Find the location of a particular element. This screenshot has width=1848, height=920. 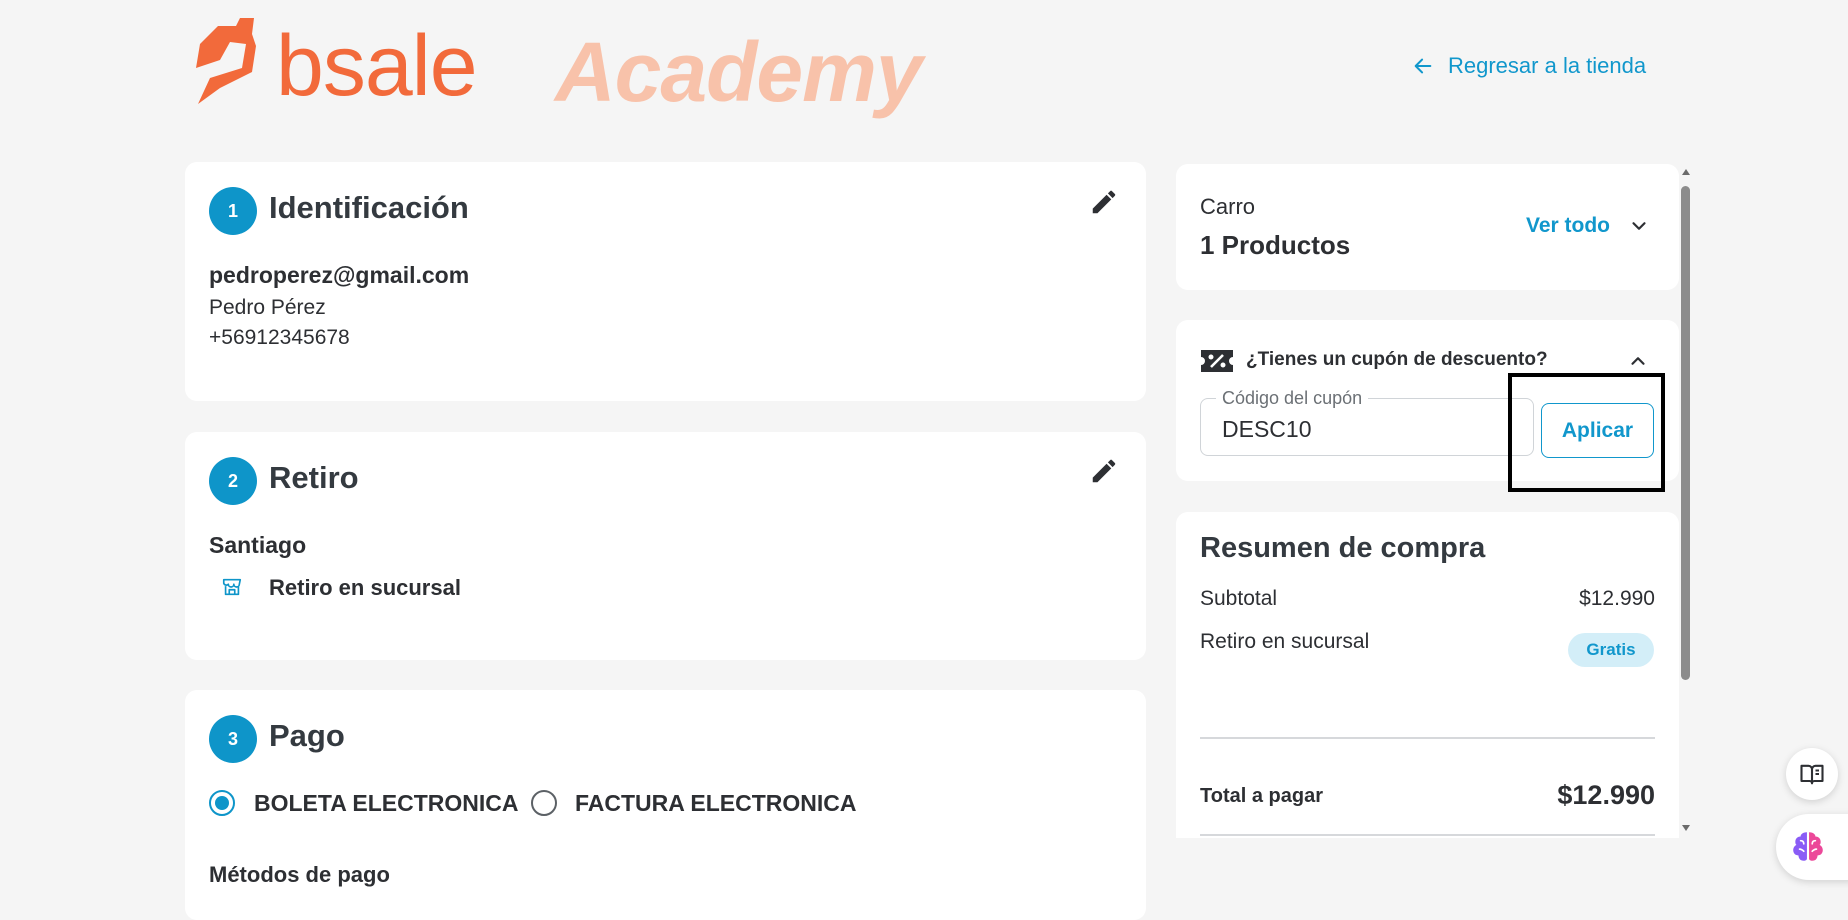

pickup-city: Santiago is located at coordinates (258, 545).